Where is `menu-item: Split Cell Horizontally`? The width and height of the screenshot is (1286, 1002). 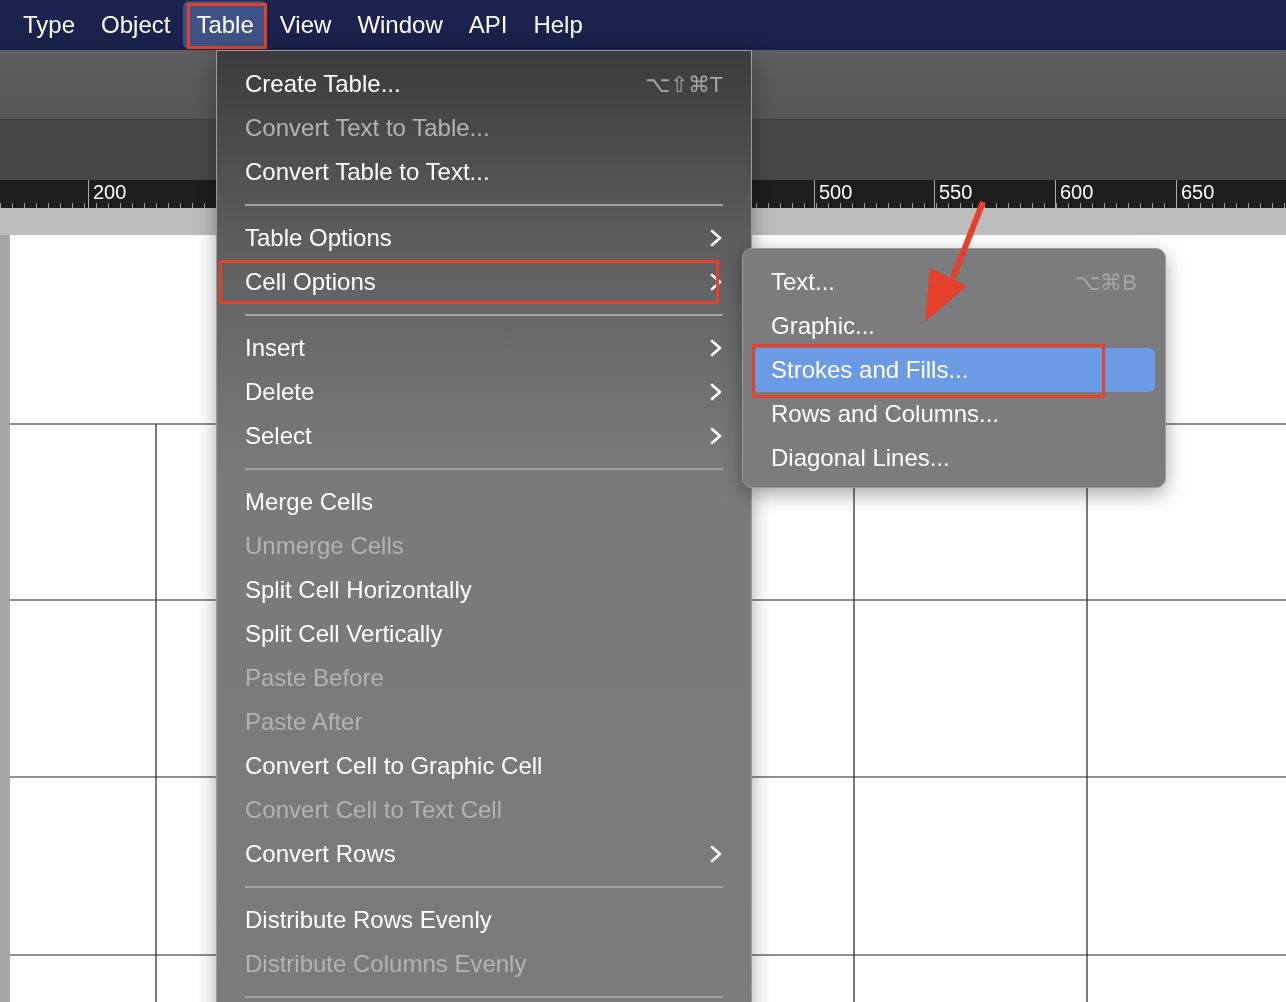 menu-item: Split Cell Horizontally is located at coordinates (484, 590).